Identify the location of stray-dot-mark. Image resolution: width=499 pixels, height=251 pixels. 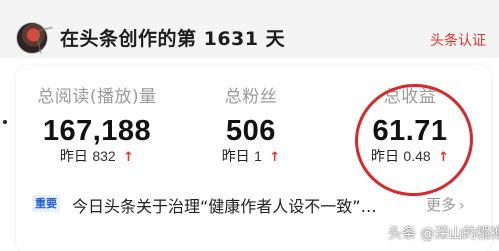
(5, 122).